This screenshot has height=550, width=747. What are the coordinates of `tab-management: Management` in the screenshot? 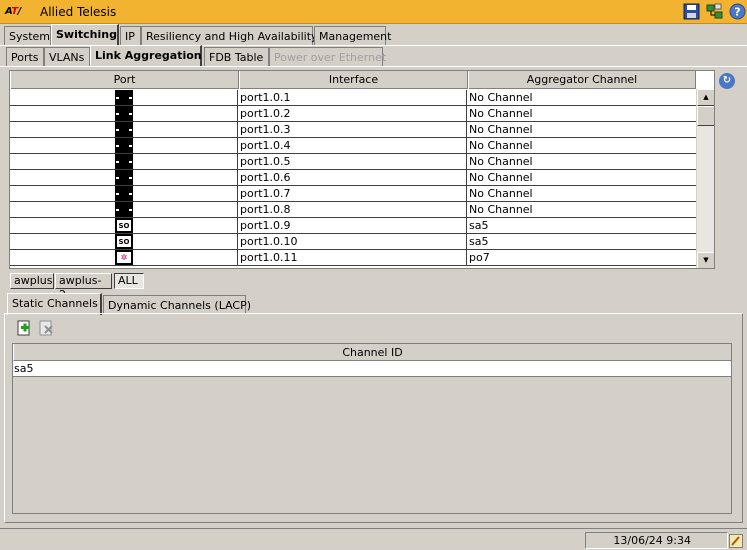 It's located at (352, 35).